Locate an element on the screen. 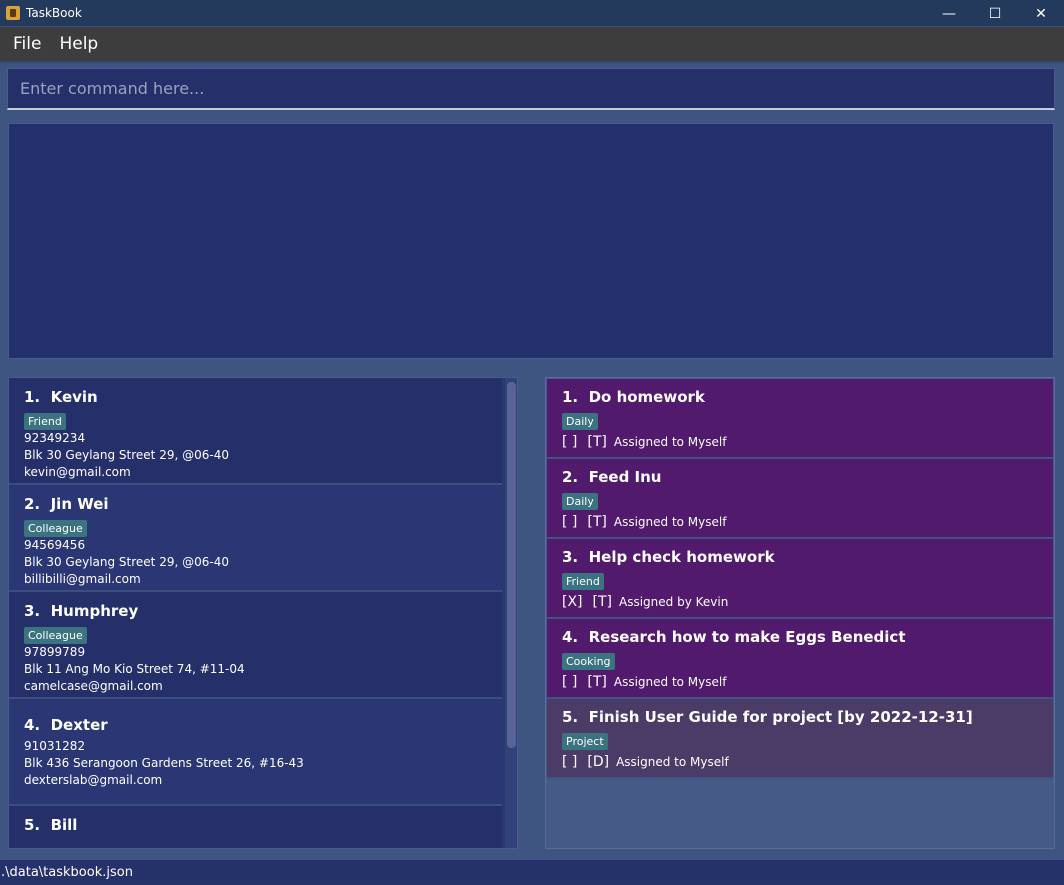 The image size is (1064, 885). person-phone: 92349234 is located at coordinates (55, 438).